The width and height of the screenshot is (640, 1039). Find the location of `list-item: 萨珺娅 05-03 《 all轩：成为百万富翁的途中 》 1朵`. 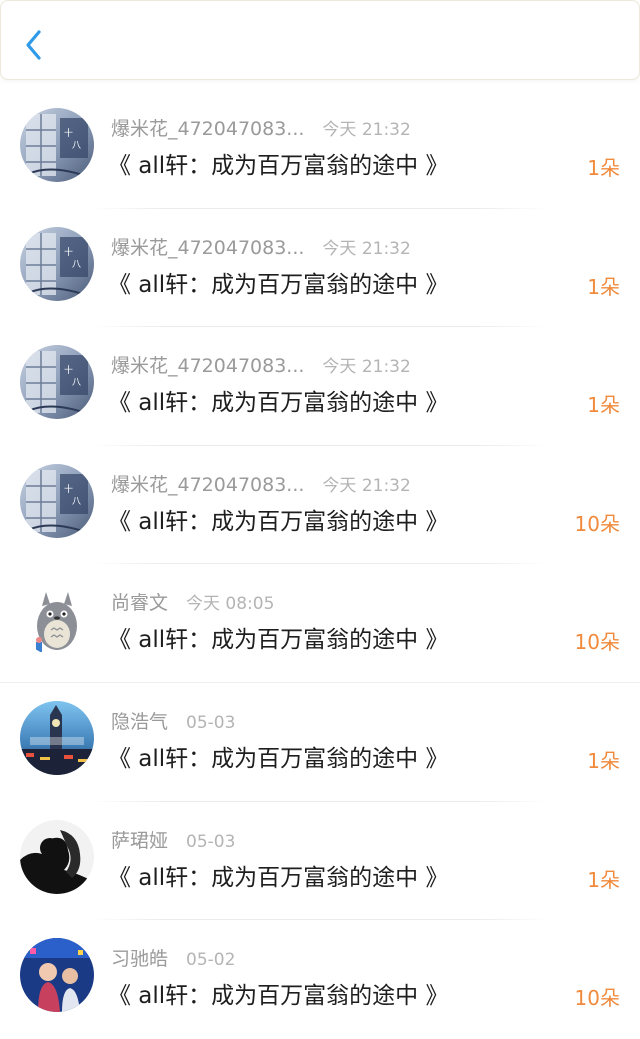

list-item: 萨珺娅 05-03 《 all轩：成为百万富翁的途中 》 1朵 is located at coordinates (320, 861).